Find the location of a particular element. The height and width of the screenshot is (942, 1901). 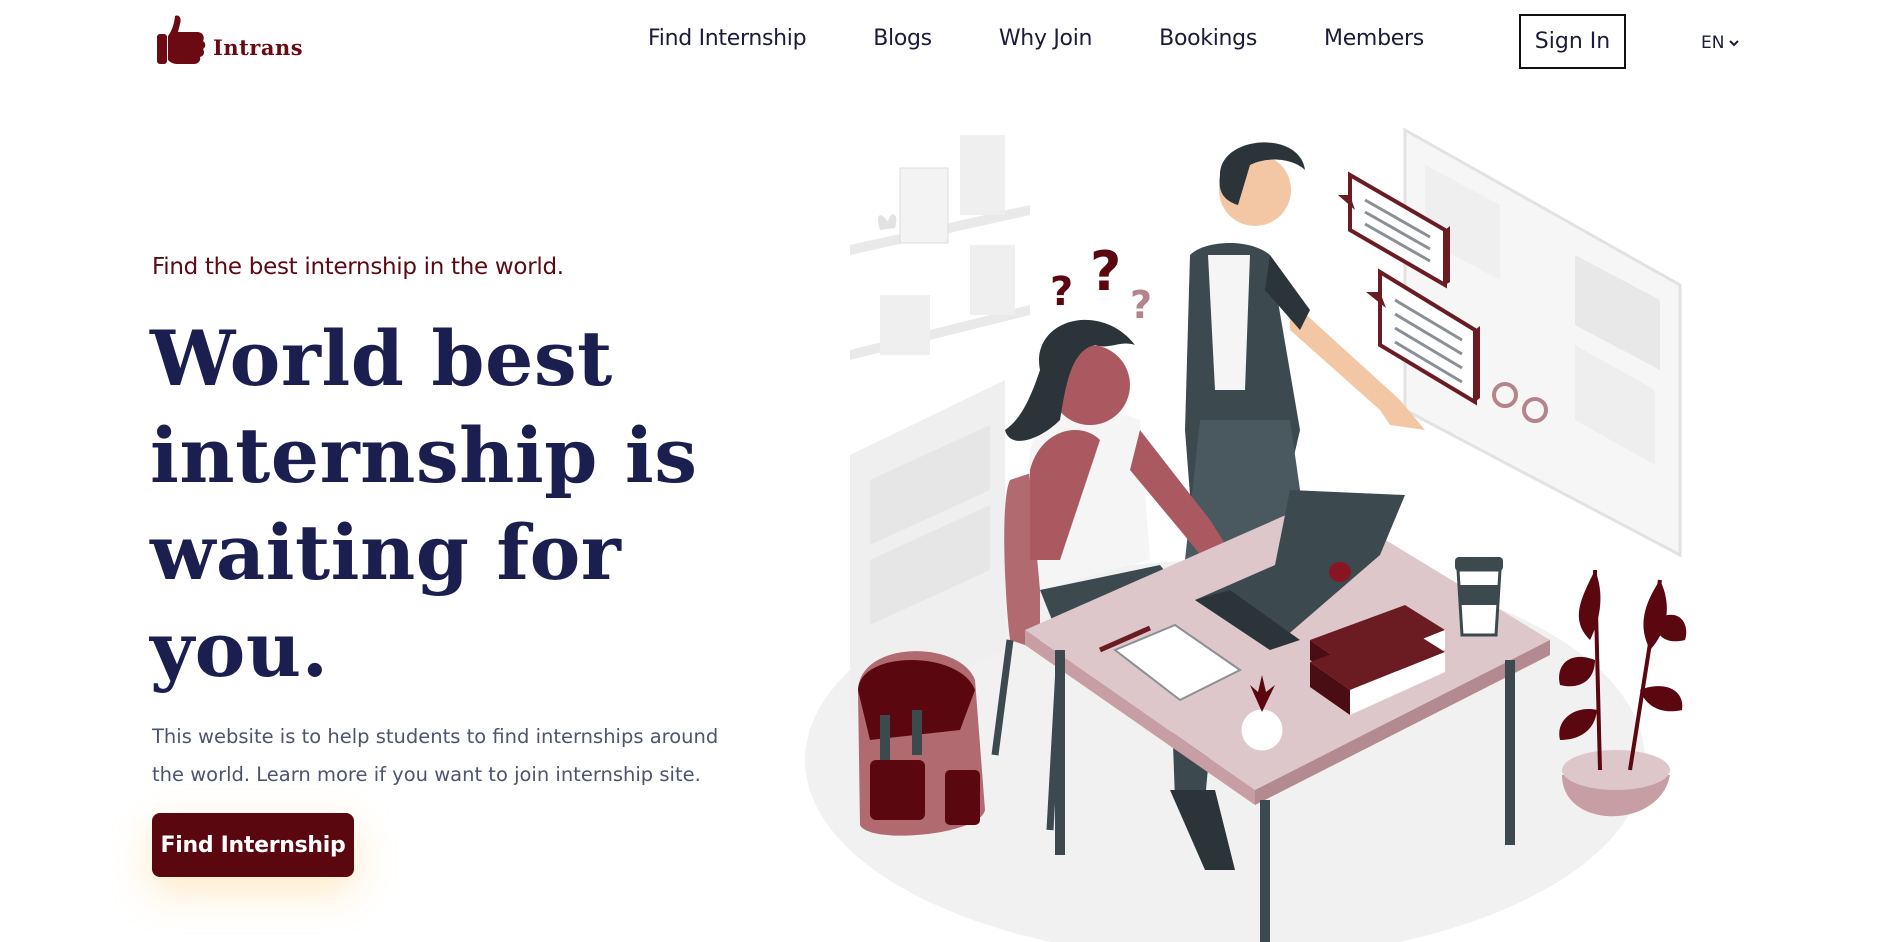

find-internship-button: Find Internship is located at coordinates (253, 845).